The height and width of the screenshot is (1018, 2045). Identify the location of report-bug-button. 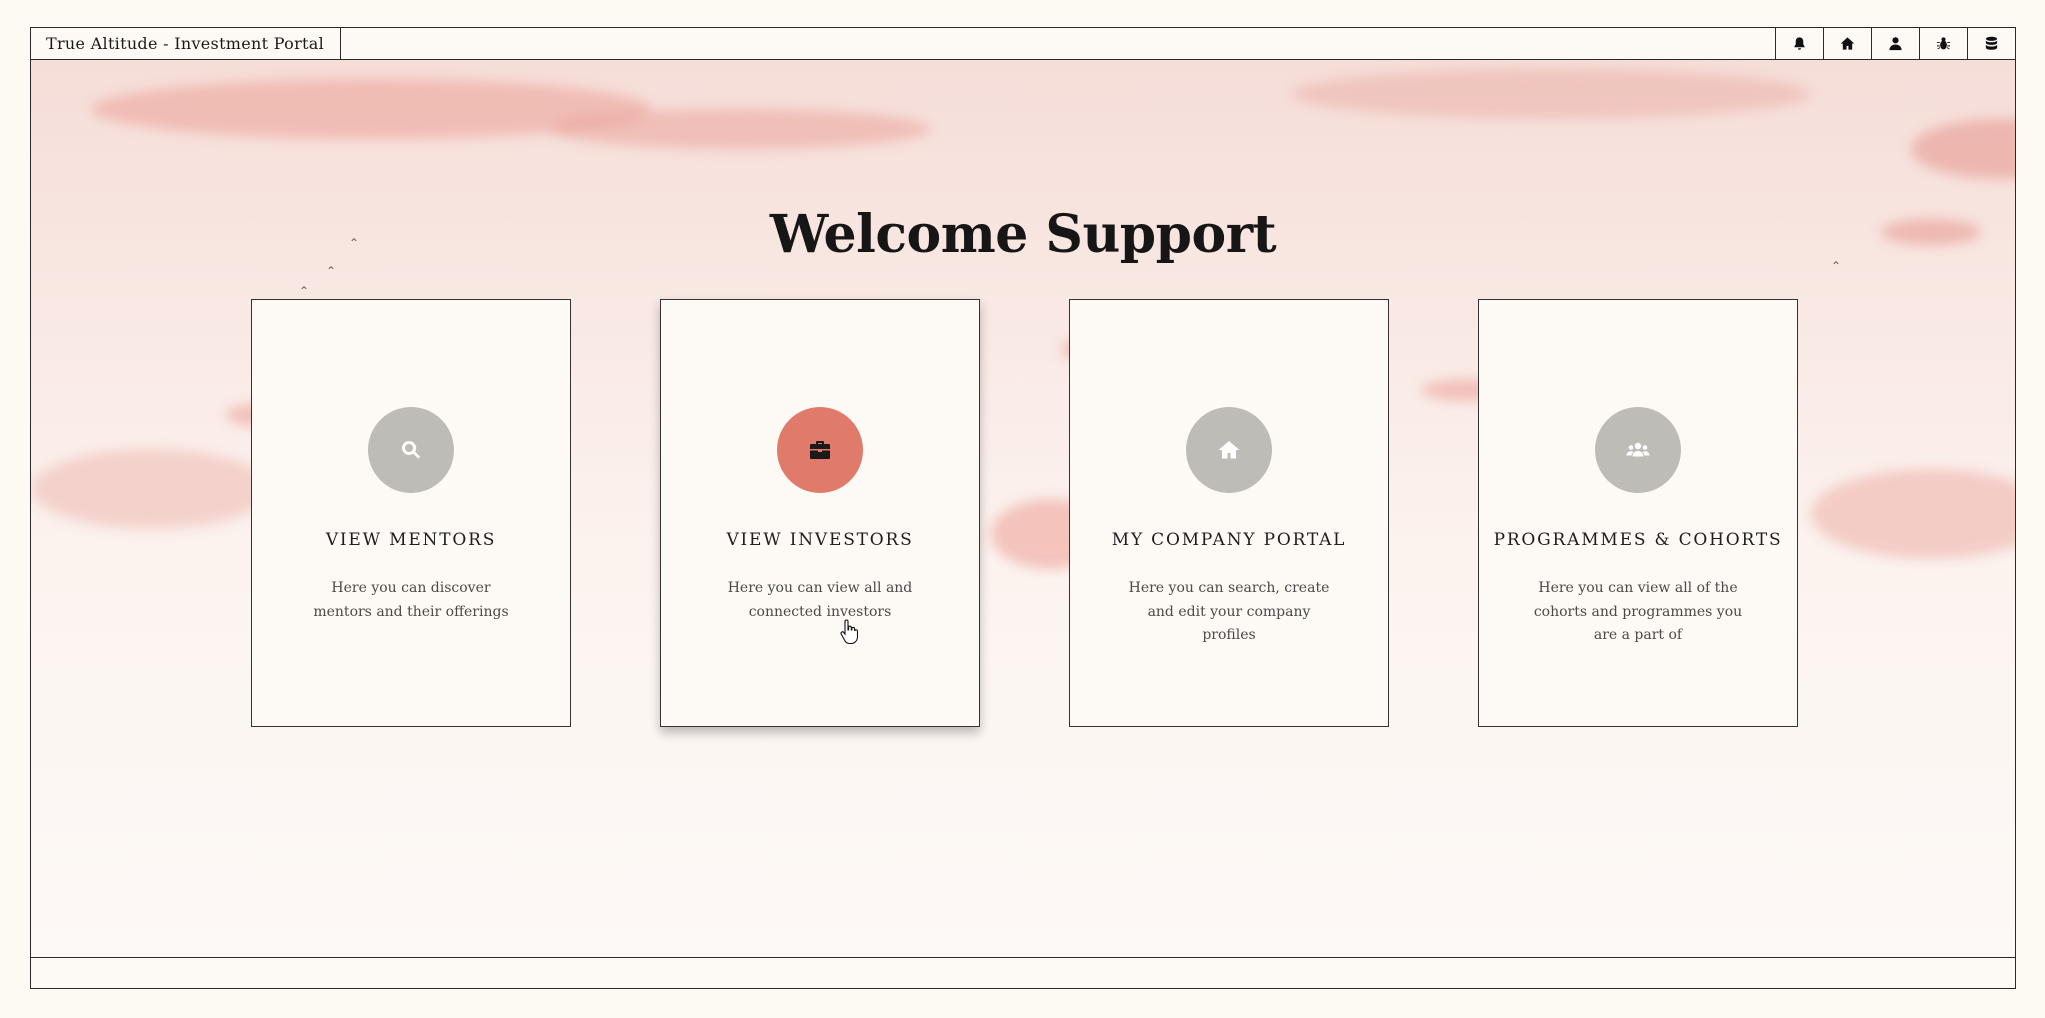
(1943, 43).